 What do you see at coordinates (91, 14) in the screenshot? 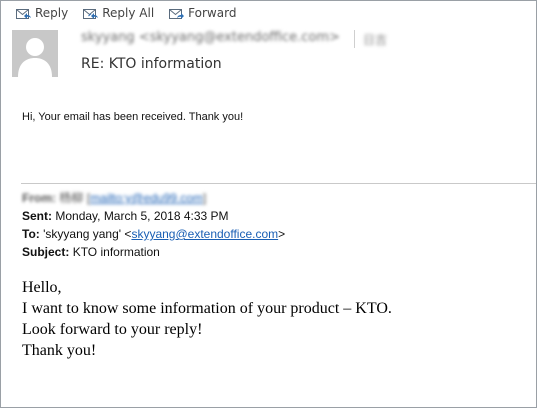
I see `reply-all-icon` at bounding box center [91, 14].